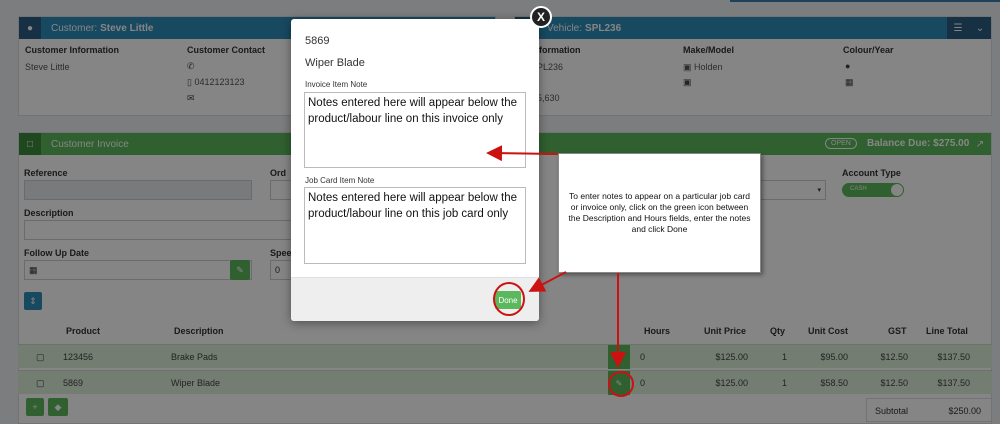 The width and height of the screenshot is (1000, 424). Describe the element at coordinates (541, 17) in the screenshot. I see `close-button: X` at that location.